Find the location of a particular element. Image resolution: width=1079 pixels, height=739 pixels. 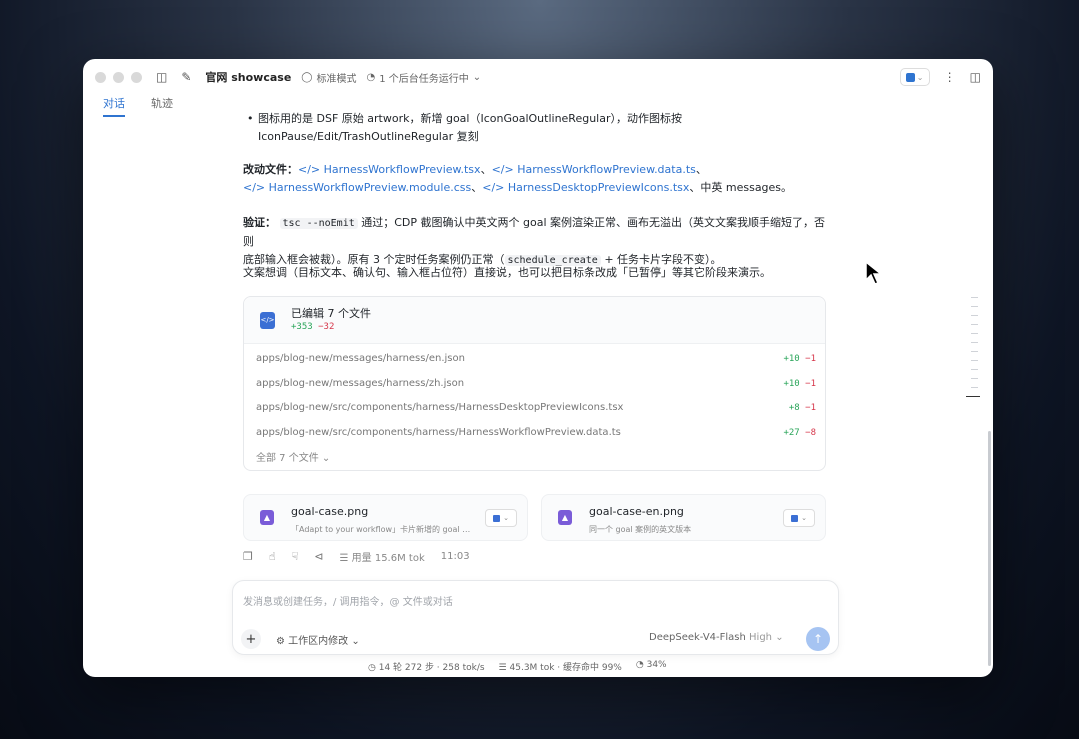

attachment-card: ▲ goal-case-en.png 同一个 goal 案例的英文版本 ⌄ is located at coordinates (683, 517).